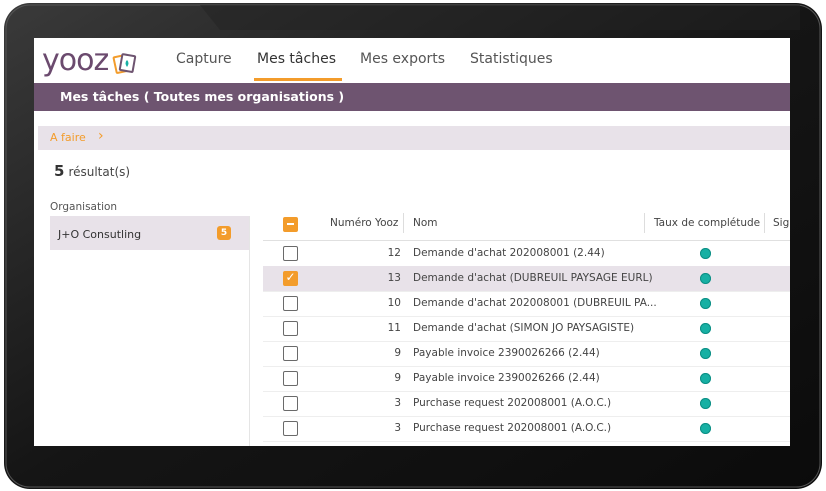  I want to click on page-title-bar: Mes tâches ( Toutes mes organisations ), so click(412, 97).